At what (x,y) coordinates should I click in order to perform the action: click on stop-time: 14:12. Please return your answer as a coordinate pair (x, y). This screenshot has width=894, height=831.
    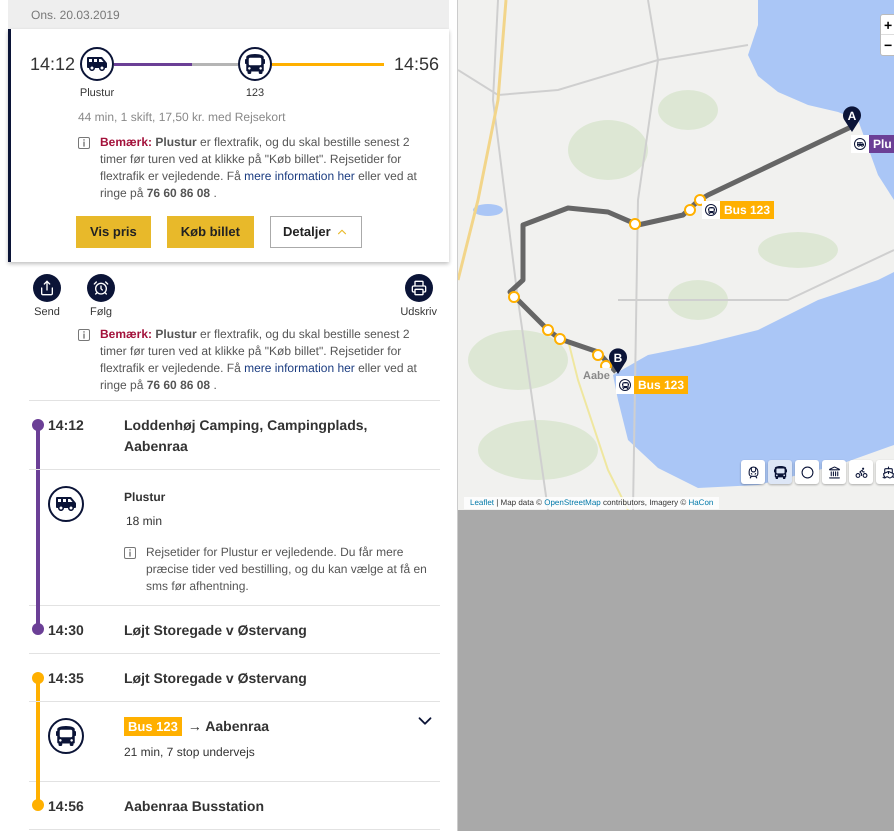
    Looking at the image, I should click on (66, 425).